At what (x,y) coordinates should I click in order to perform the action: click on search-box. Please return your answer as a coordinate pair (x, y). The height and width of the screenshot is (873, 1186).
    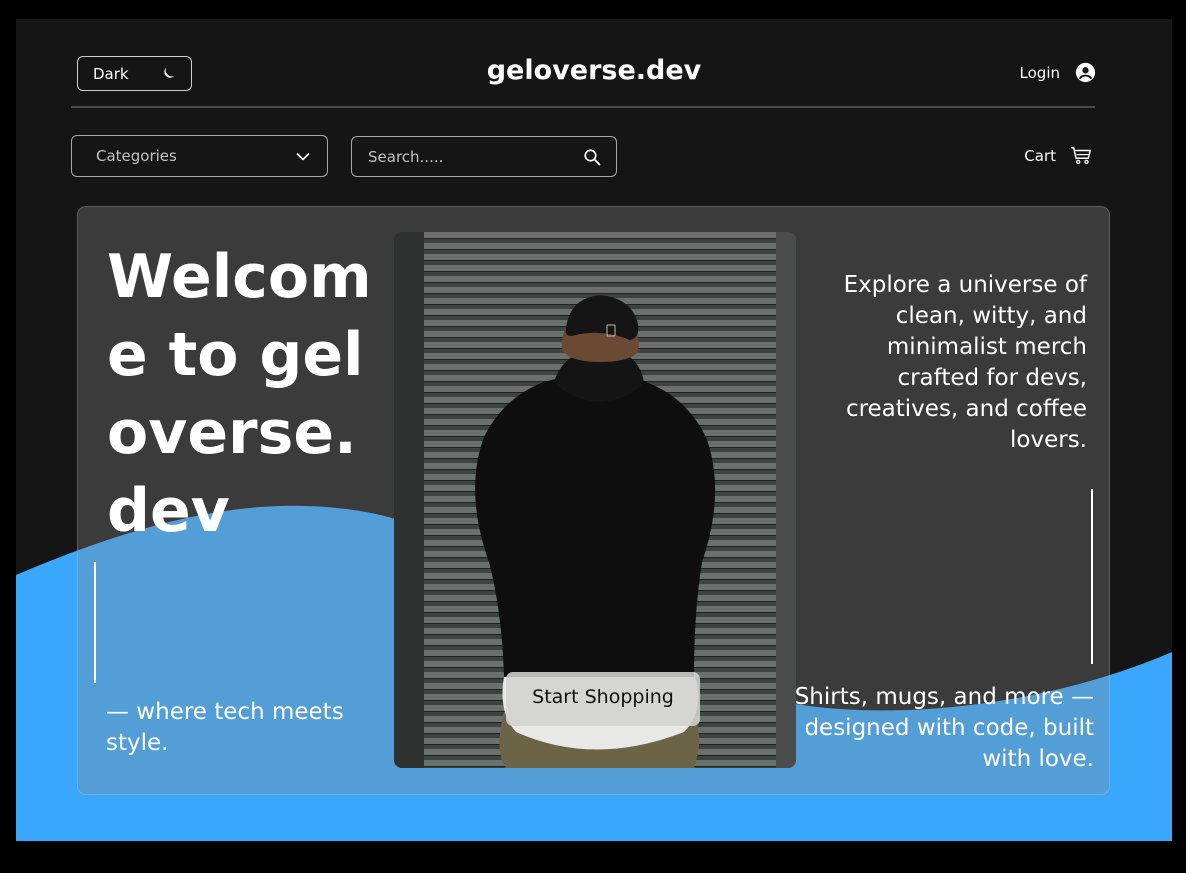
    Looking at the image, I should click on (484, 156).